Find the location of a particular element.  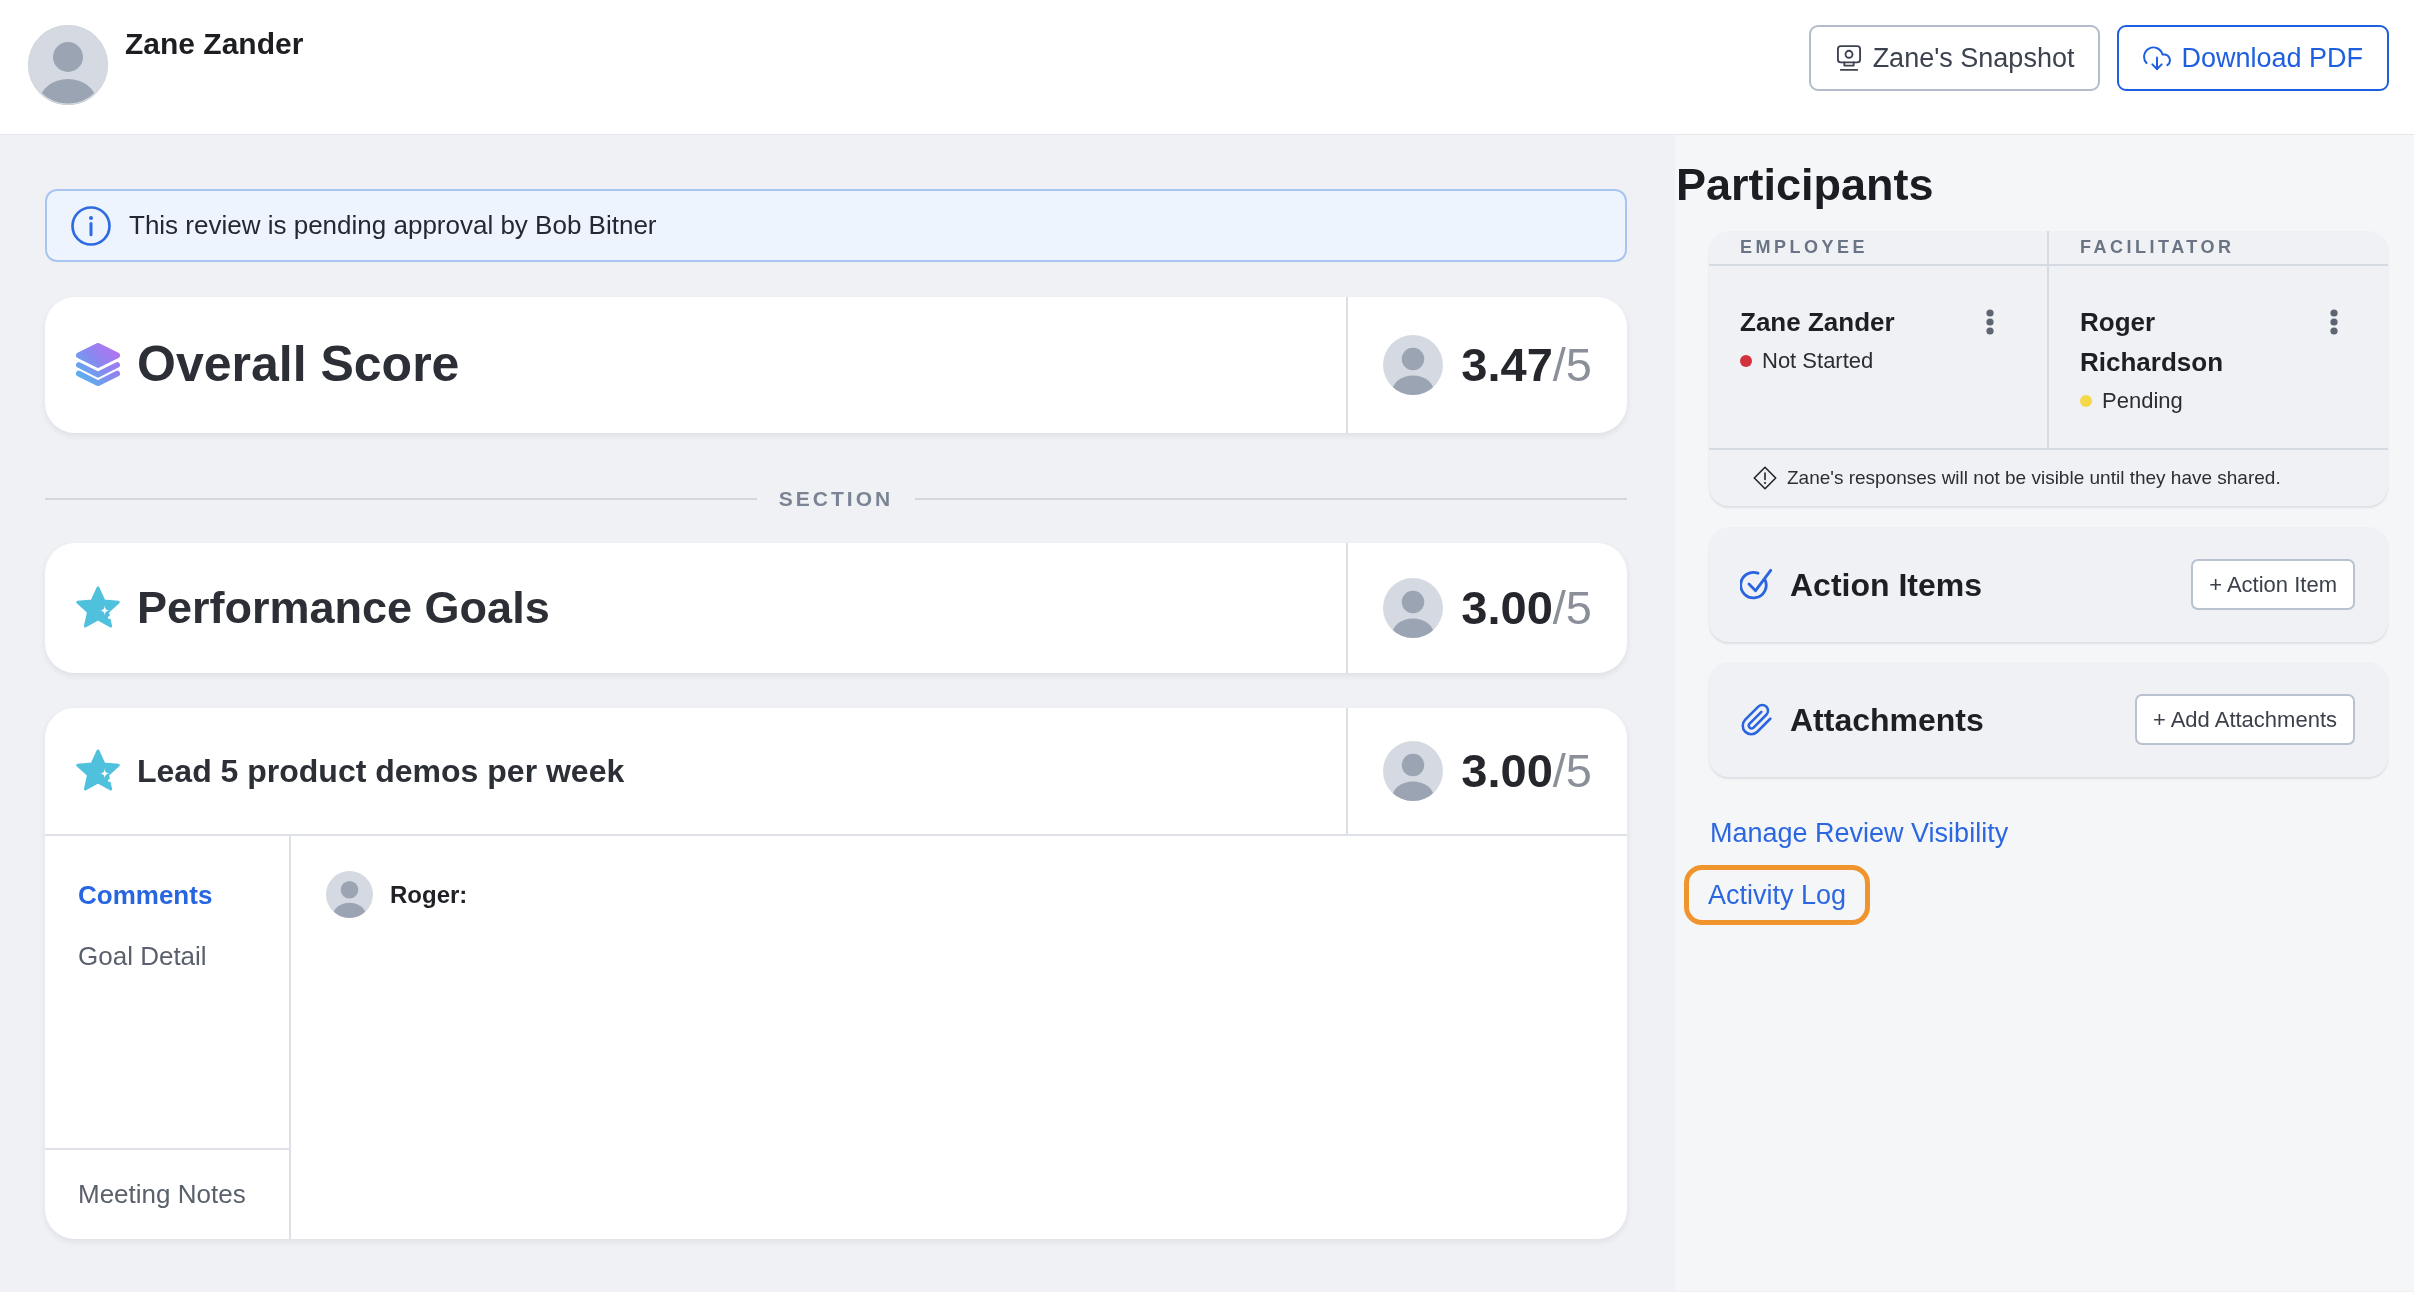

user-name: Zane Zander is located at coordinates (214, 44).